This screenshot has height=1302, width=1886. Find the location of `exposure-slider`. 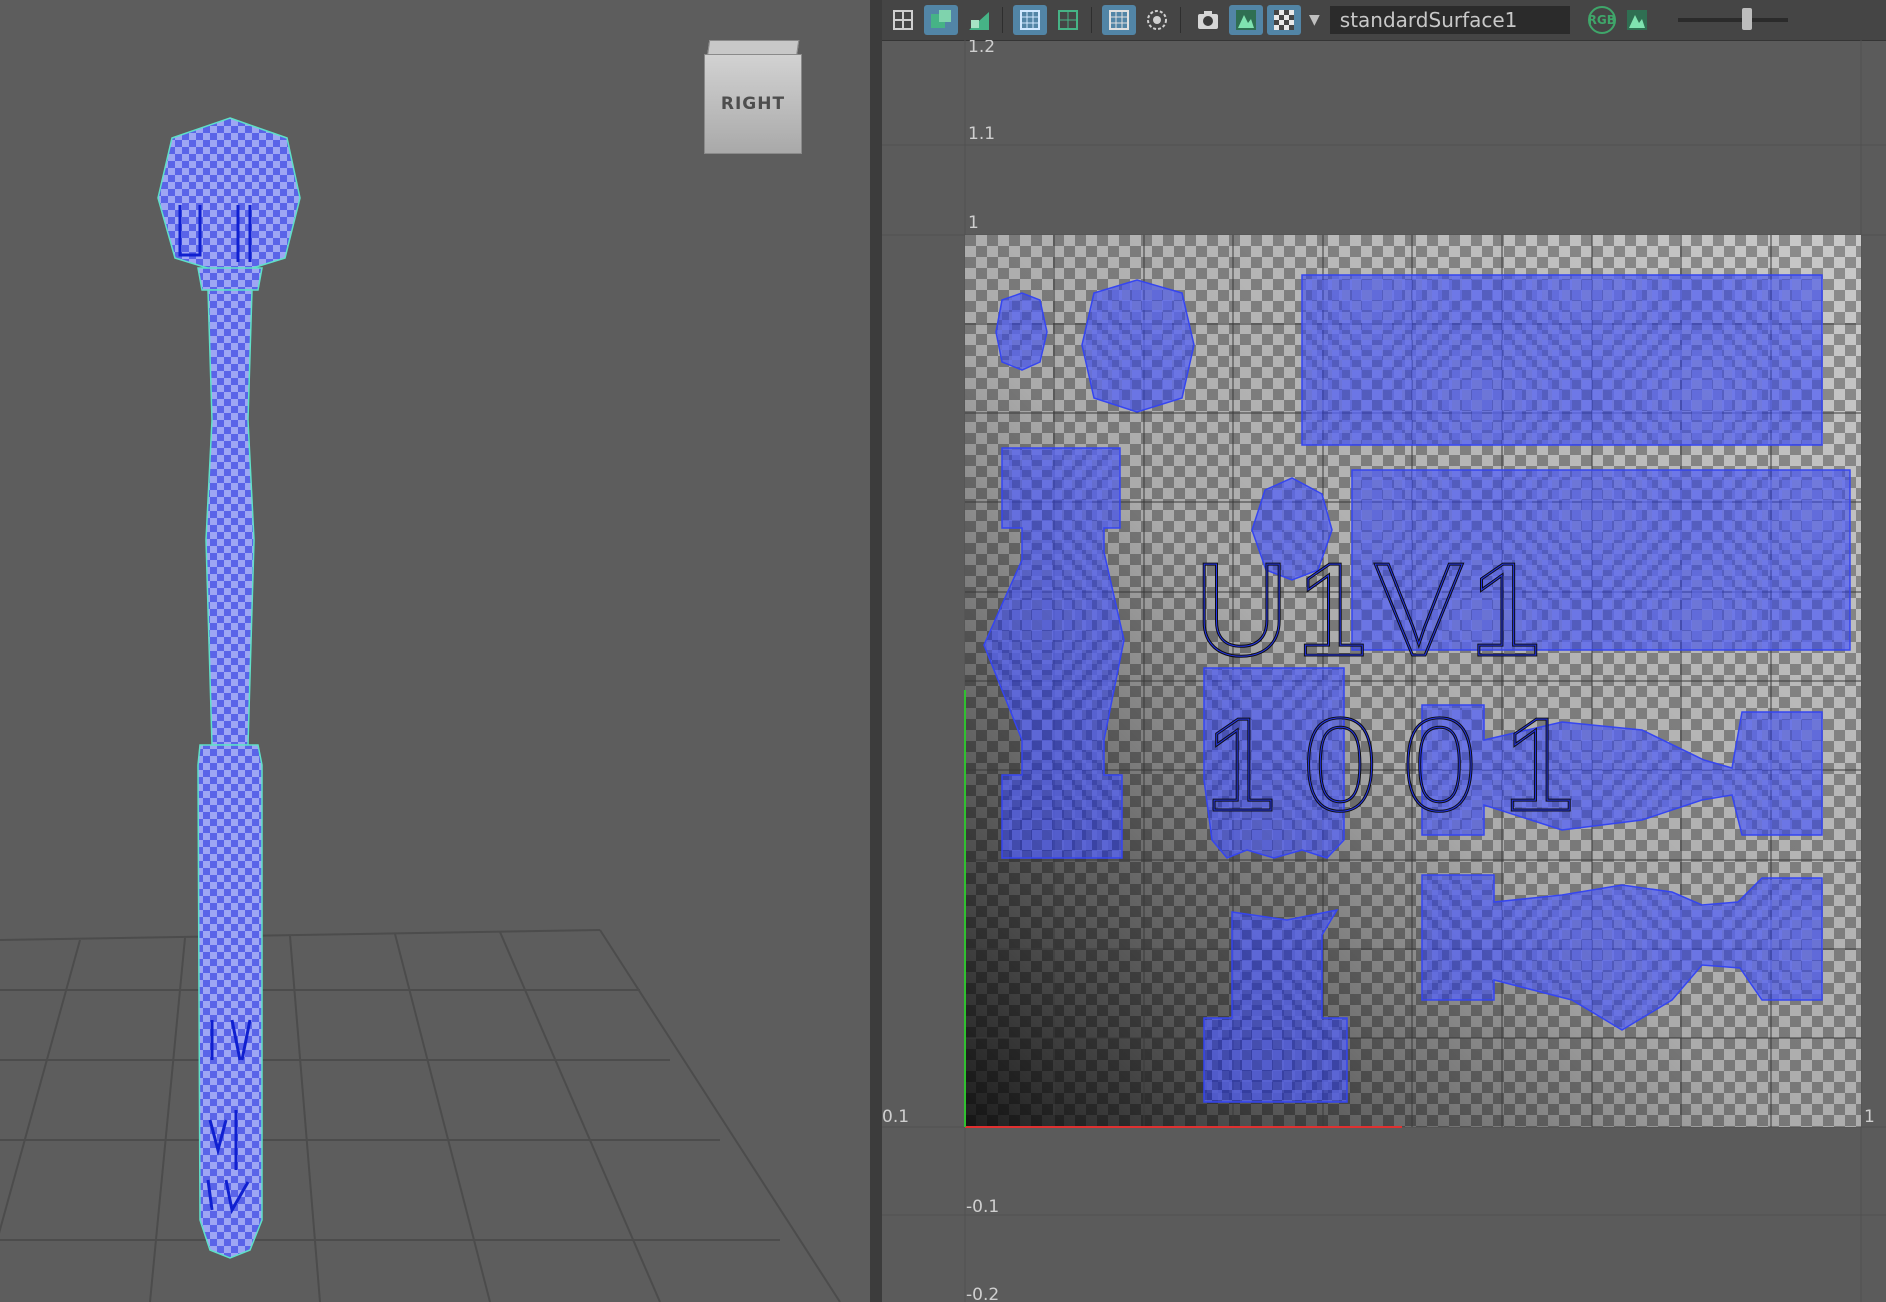

exposure-slider is located at coordinates (1732, 19).